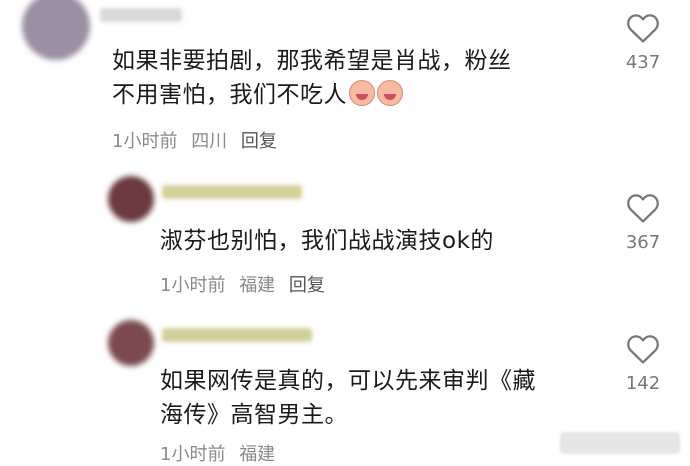 Image resolution: width=690 pixels, height=466 pixels. I want to click on comment-text-line: 如果网传是真的，可以先来审判《藏, so click(348, 381).